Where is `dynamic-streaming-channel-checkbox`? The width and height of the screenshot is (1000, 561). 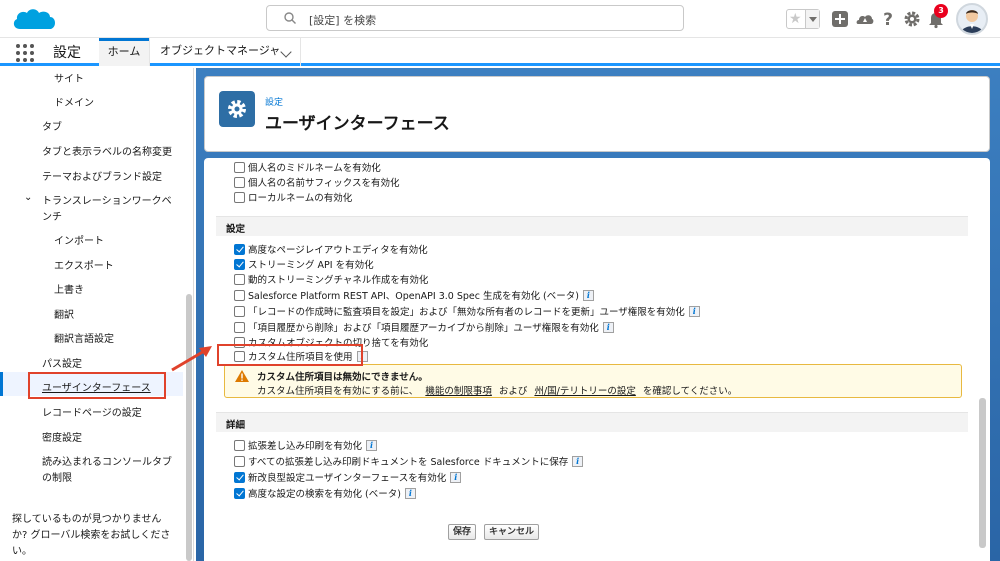 dynamic-streaming-channel-checkbox is located at coordinates (239, 279).